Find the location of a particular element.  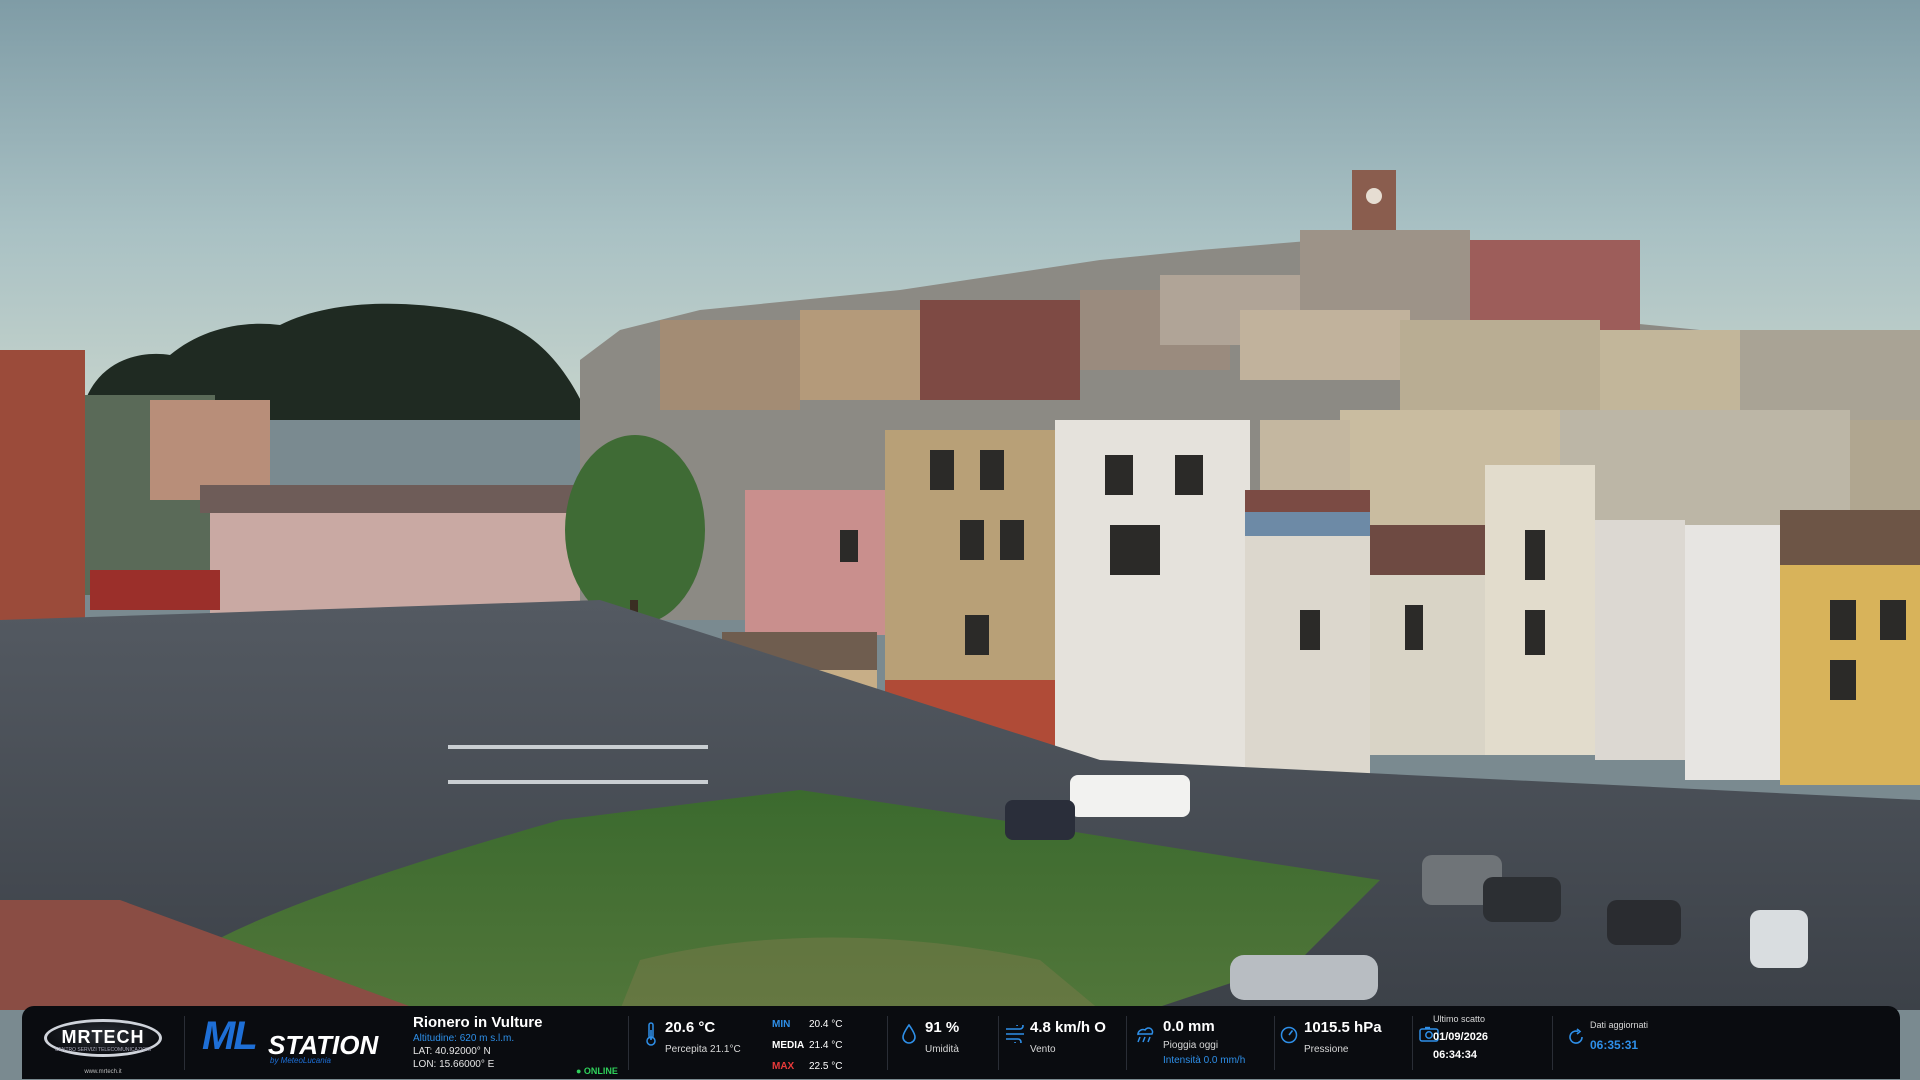

station-altitude: Altitudine: 620 m s.l.m. is located at coordinates (464, 1038).